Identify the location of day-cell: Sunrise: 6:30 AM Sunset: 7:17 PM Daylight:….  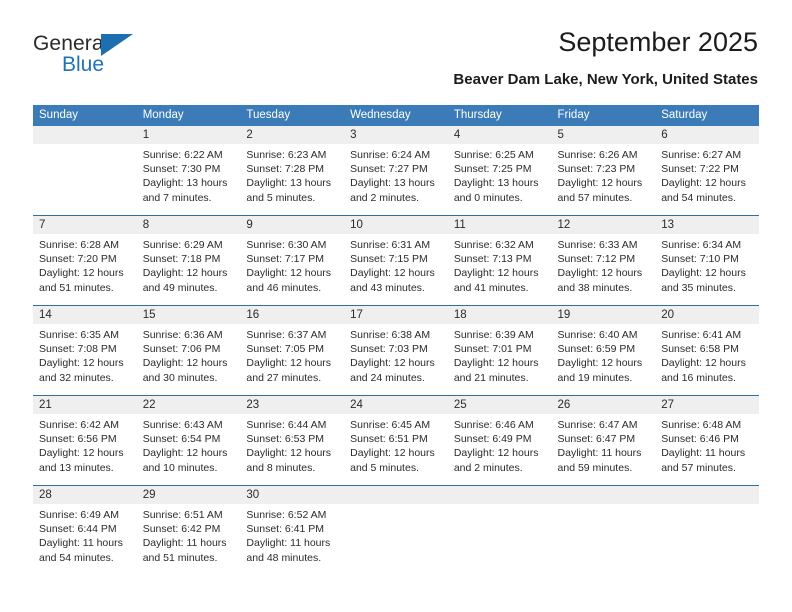
(292, 269).